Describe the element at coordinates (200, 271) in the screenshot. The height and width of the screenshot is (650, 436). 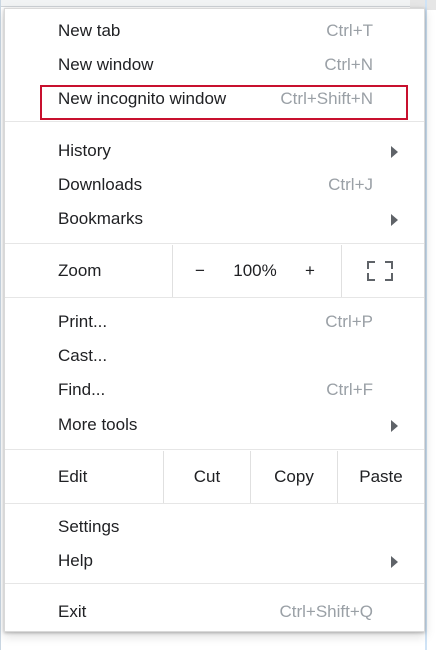
I see `zoom-out-button: −` at that location.